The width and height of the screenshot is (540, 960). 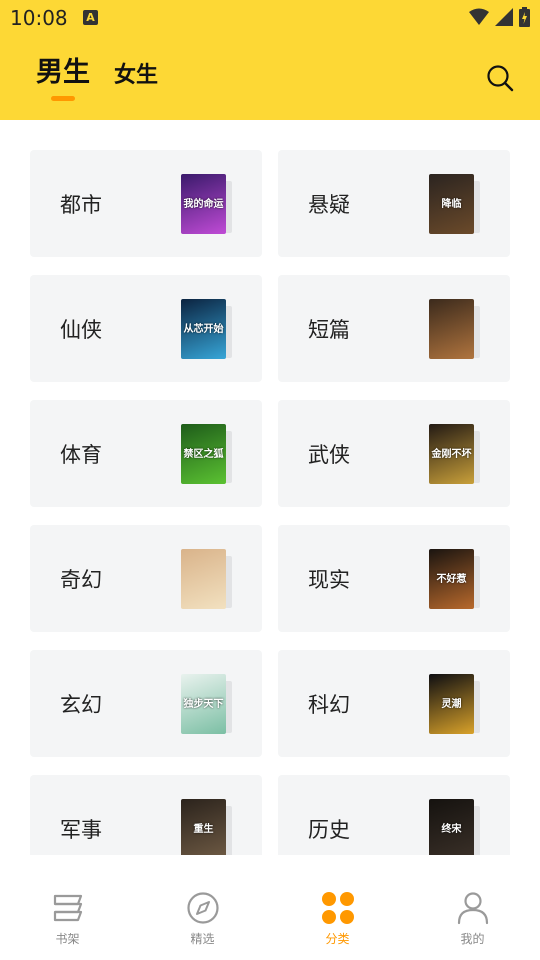 I want to click on book-cover-title: 降临, so click(x=451, y=204).